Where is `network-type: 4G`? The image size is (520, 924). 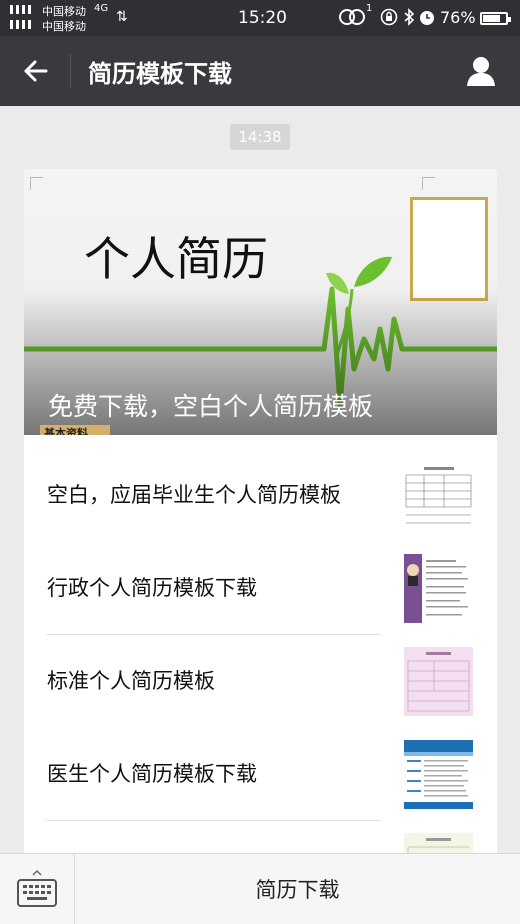
network-type: 4G is located at coordinates (101, 8).